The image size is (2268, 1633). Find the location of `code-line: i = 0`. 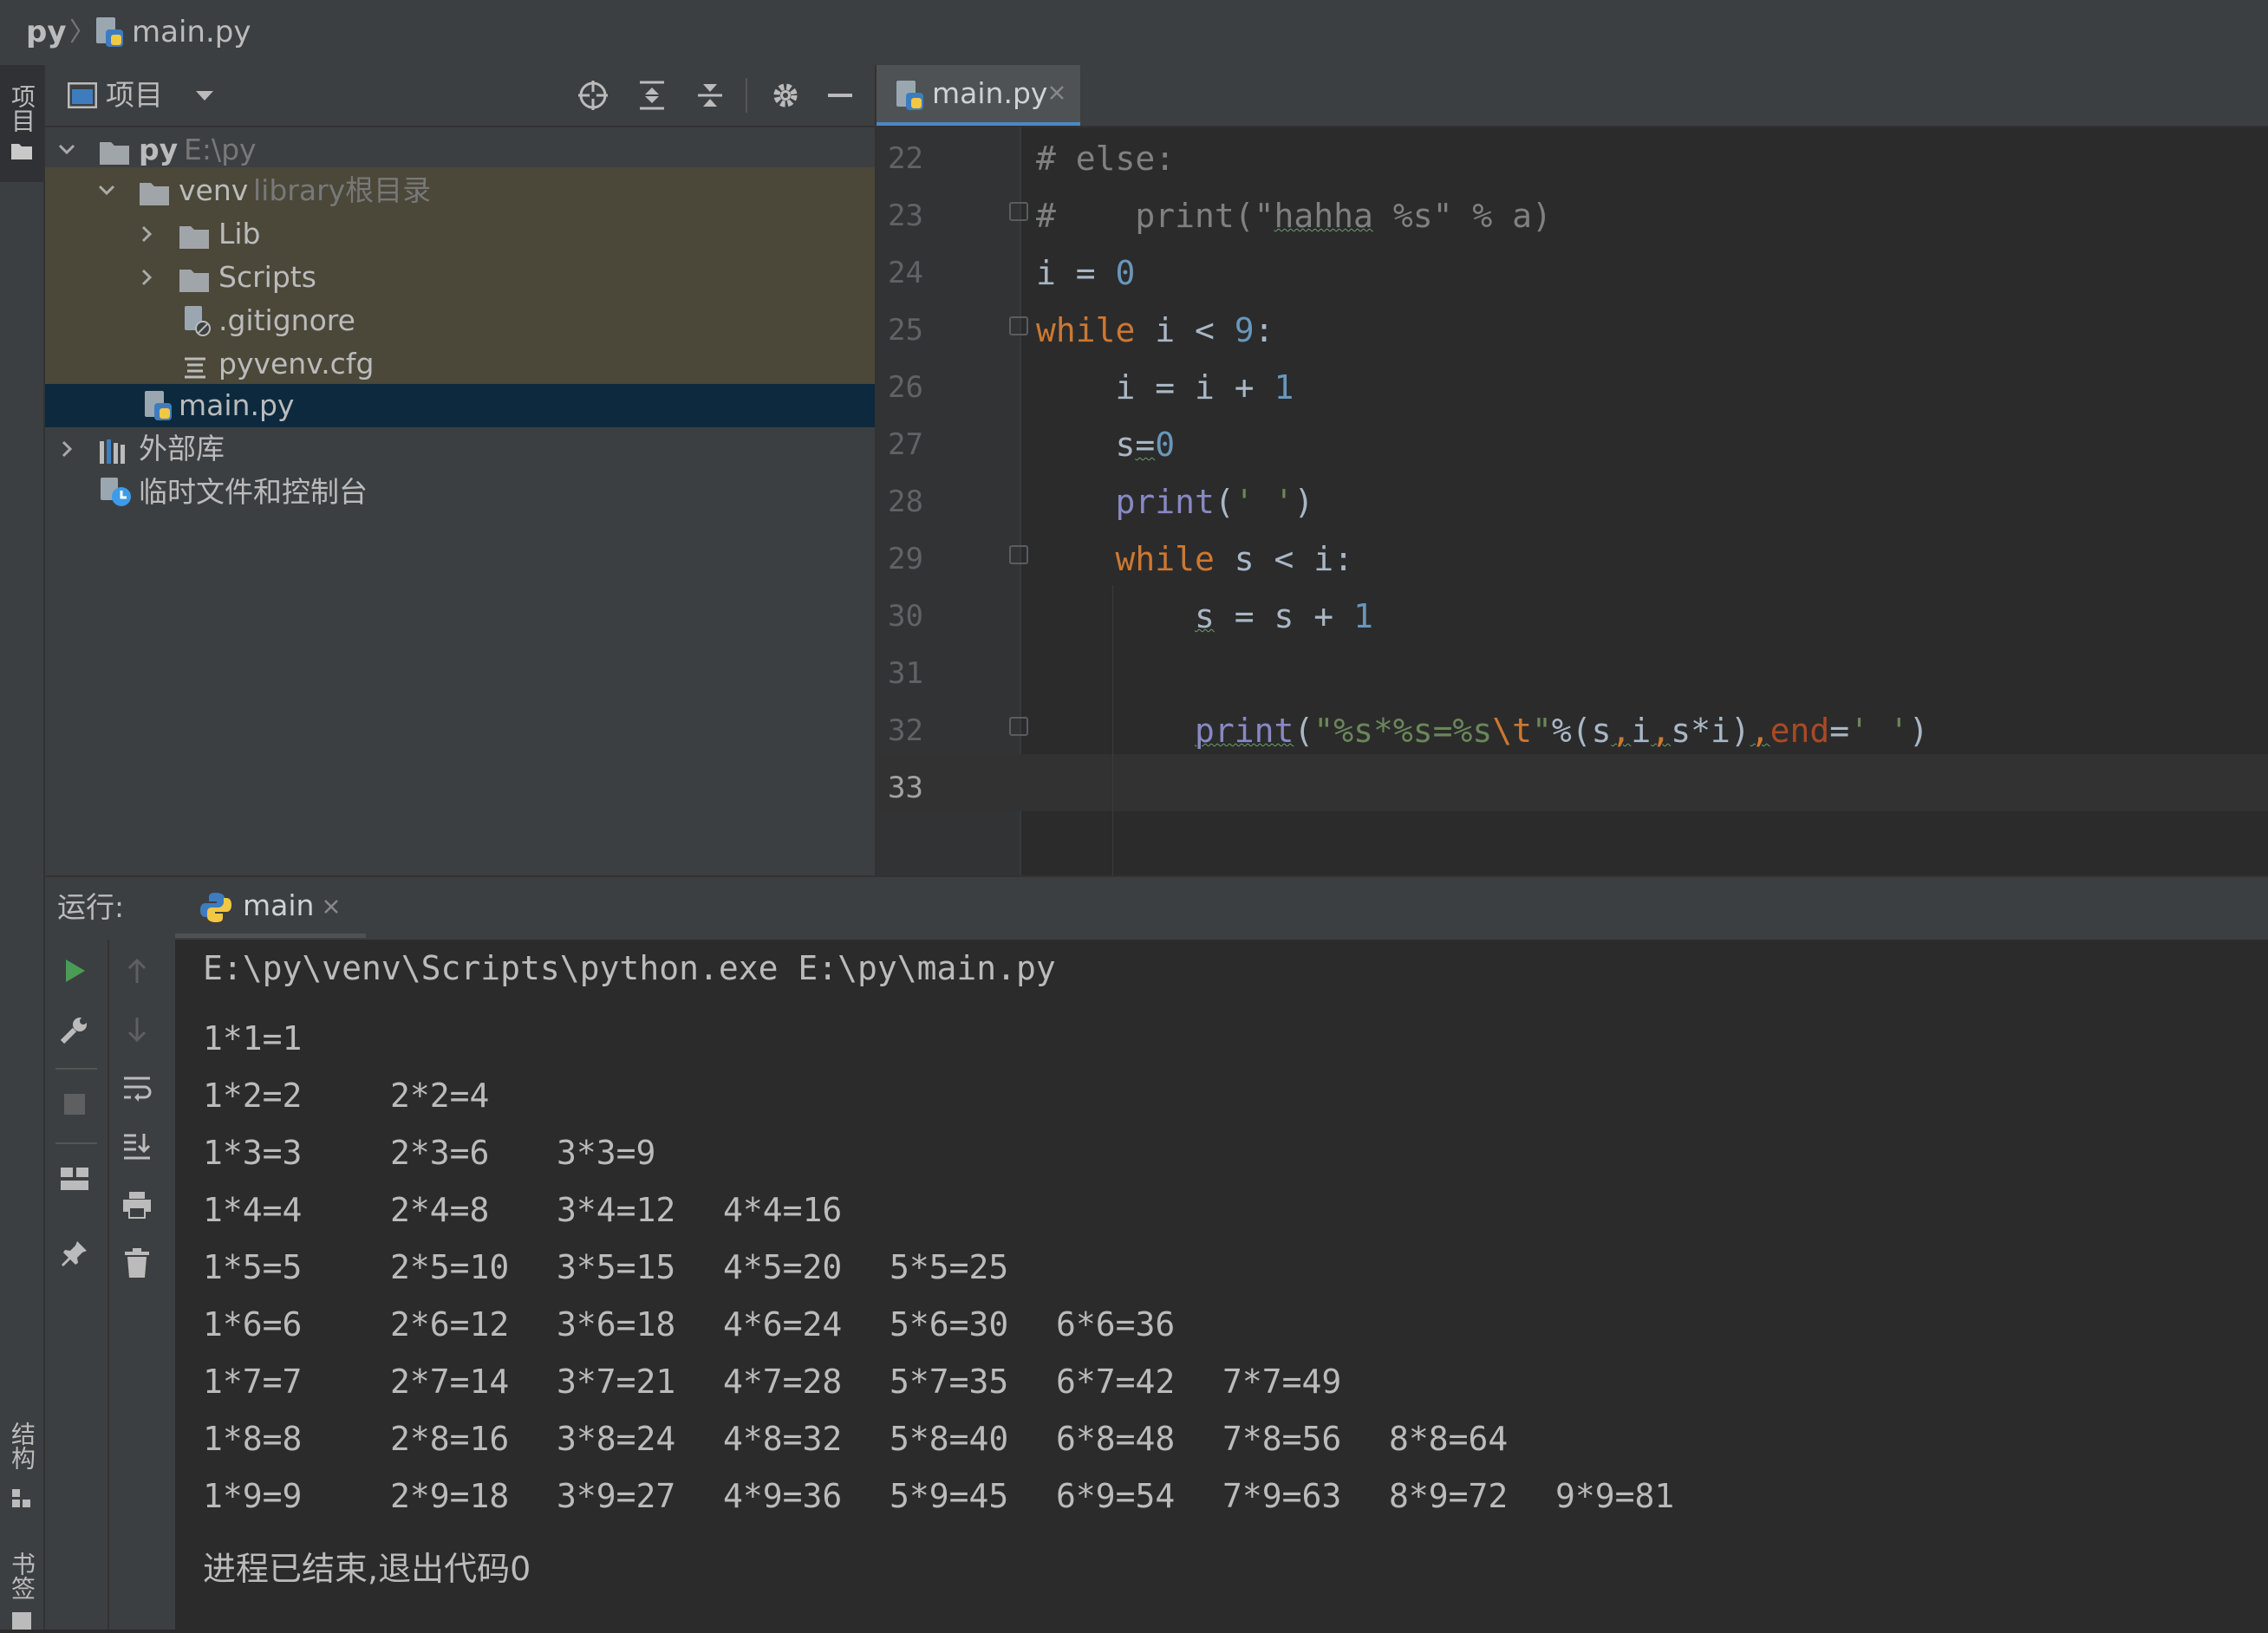

code-line: i = 0 is located at coordinates (1085, 273).